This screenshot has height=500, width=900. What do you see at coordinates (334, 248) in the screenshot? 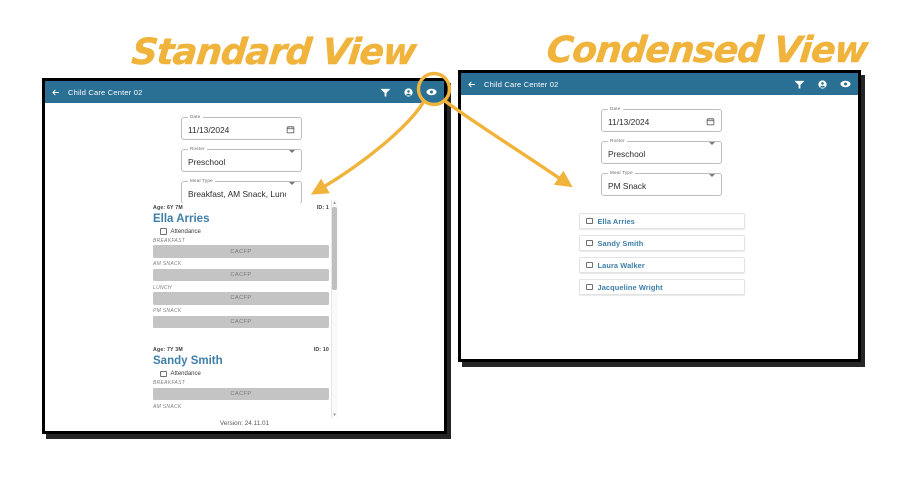
I see `roster-scrollbar-thumb` at bounding box center [334, 248].